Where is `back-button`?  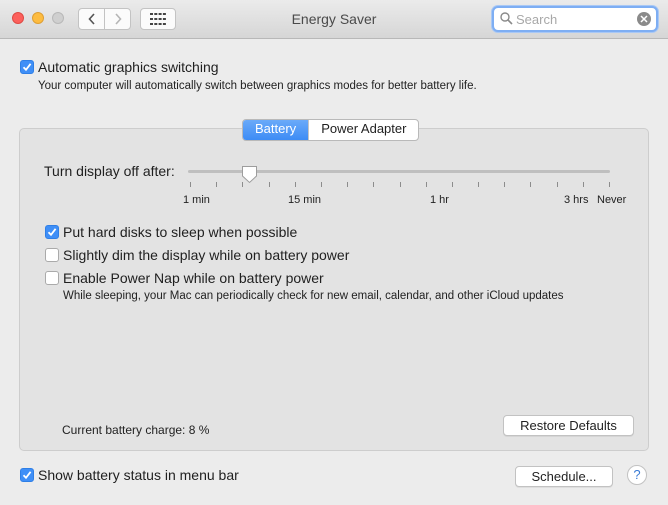
back-button is located at coordinates (91, 19).